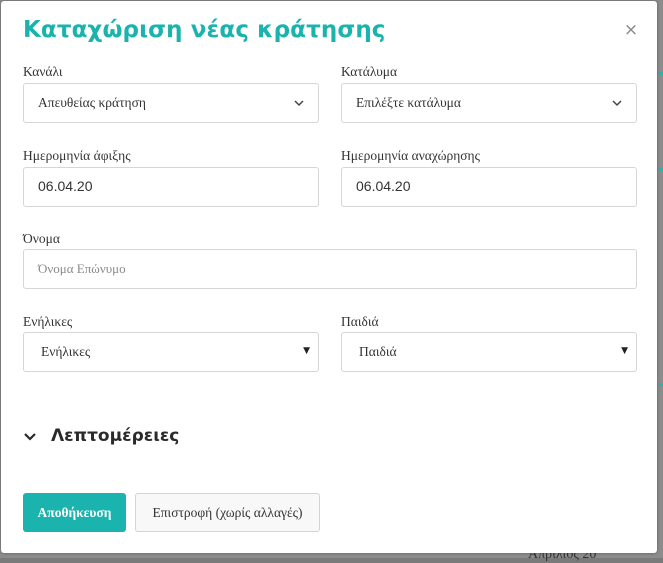 Image resolution: width=663 pixels, height=563 pixels. What do you see at coordinates (489, 352) in the screenshot?
I see `children-select: Παιδιά ▼` at bounding box center [489, 352].